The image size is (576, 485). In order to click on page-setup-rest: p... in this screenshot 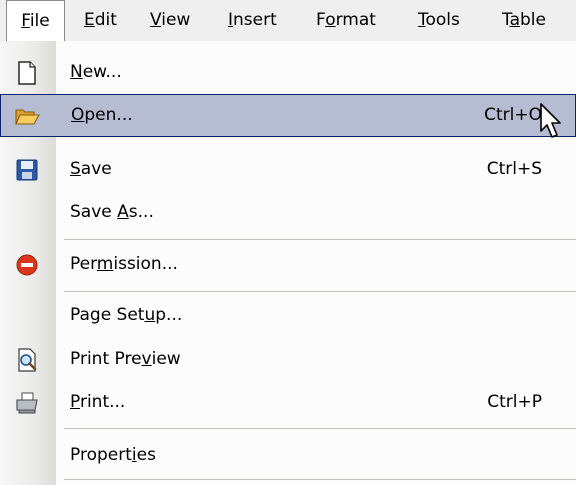, I will do `click(169, 315)`.